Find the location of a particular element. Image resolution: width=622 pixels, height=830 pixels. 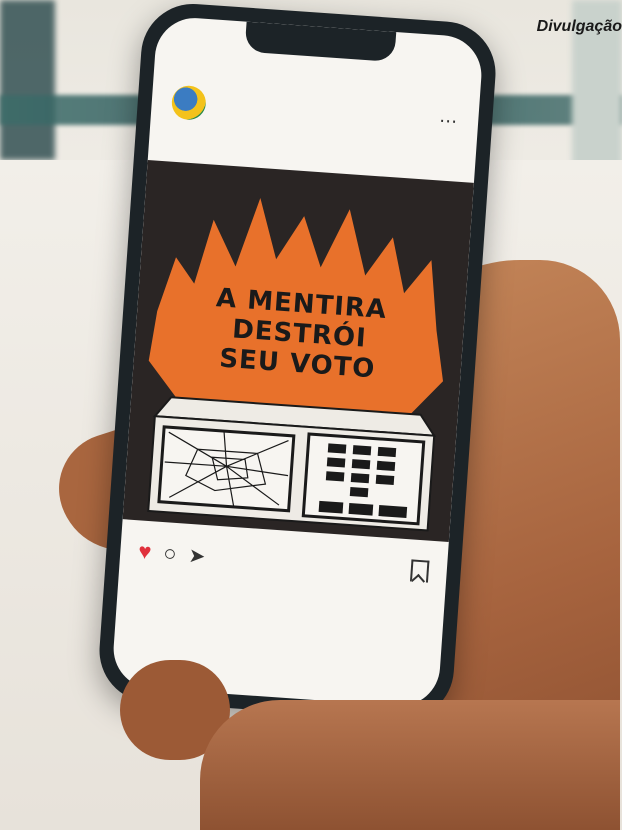

background-wall is located at coordinates (27, 80).